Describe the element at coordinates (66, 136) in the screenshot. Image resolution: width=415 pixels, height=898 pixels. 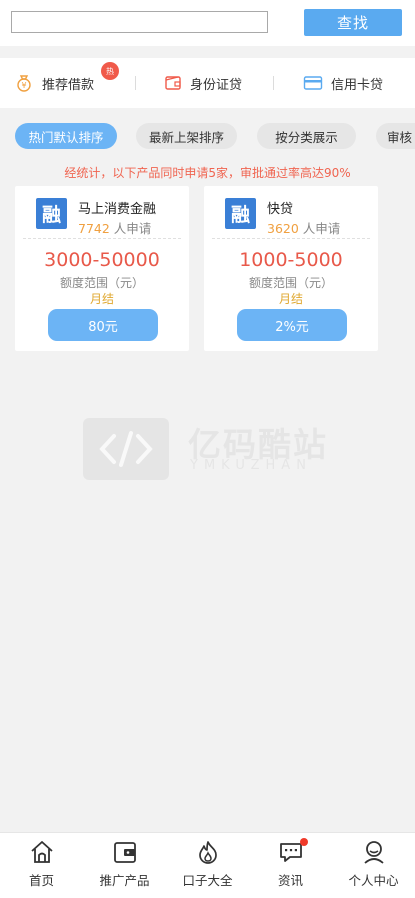
I see `tab-hot-default-sort: 热门默认排序` at that location.